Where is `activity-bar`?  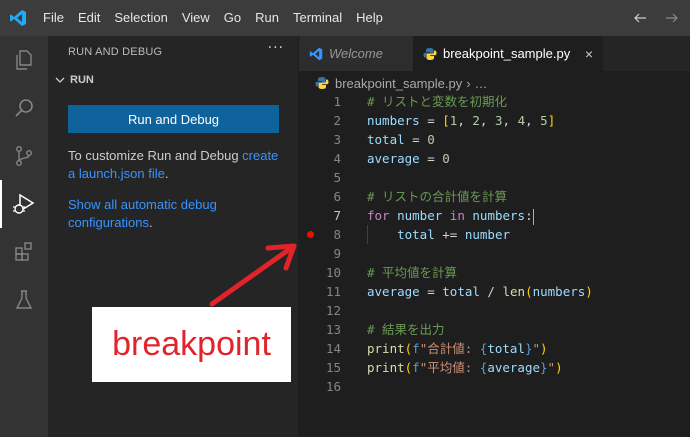 activity-bar is located at coordinates (24, 236).